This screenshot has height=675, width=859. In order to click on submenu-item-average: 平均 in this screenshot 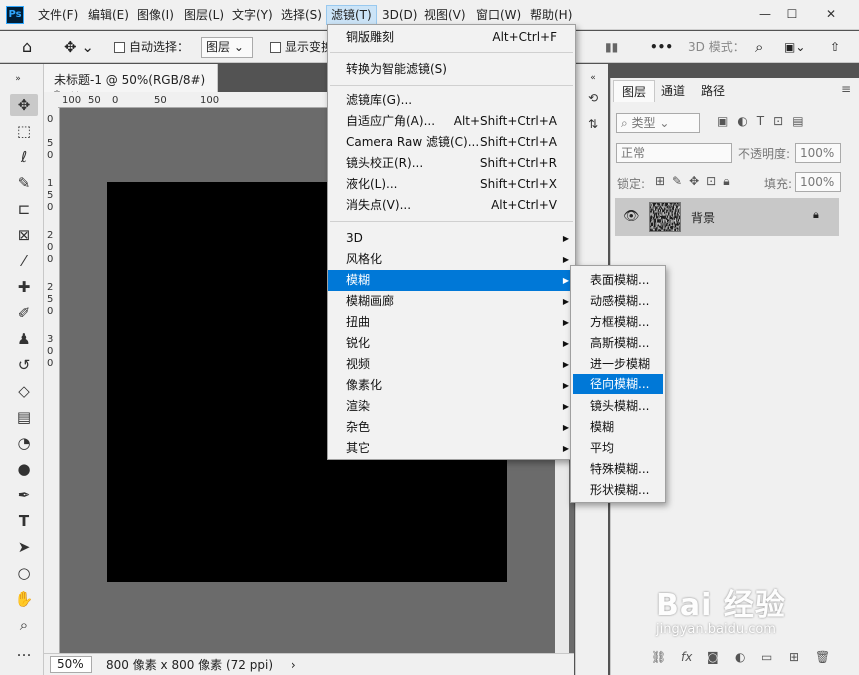, I will do `click(618, 448)`.